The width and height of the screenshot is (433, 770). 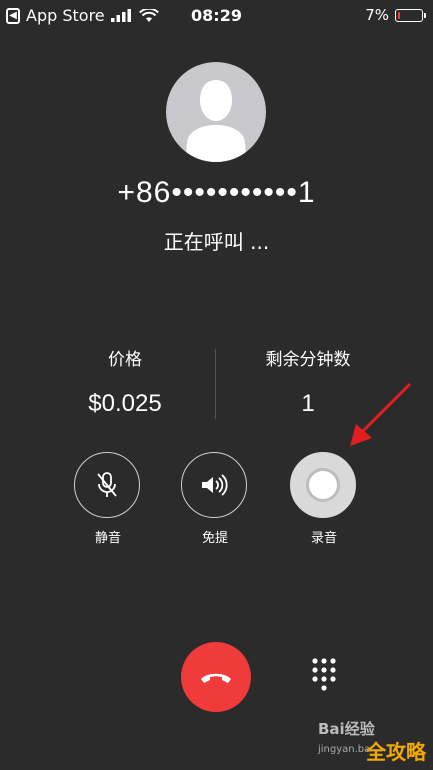 I want to click on record-button, so click(x=323, y=485).